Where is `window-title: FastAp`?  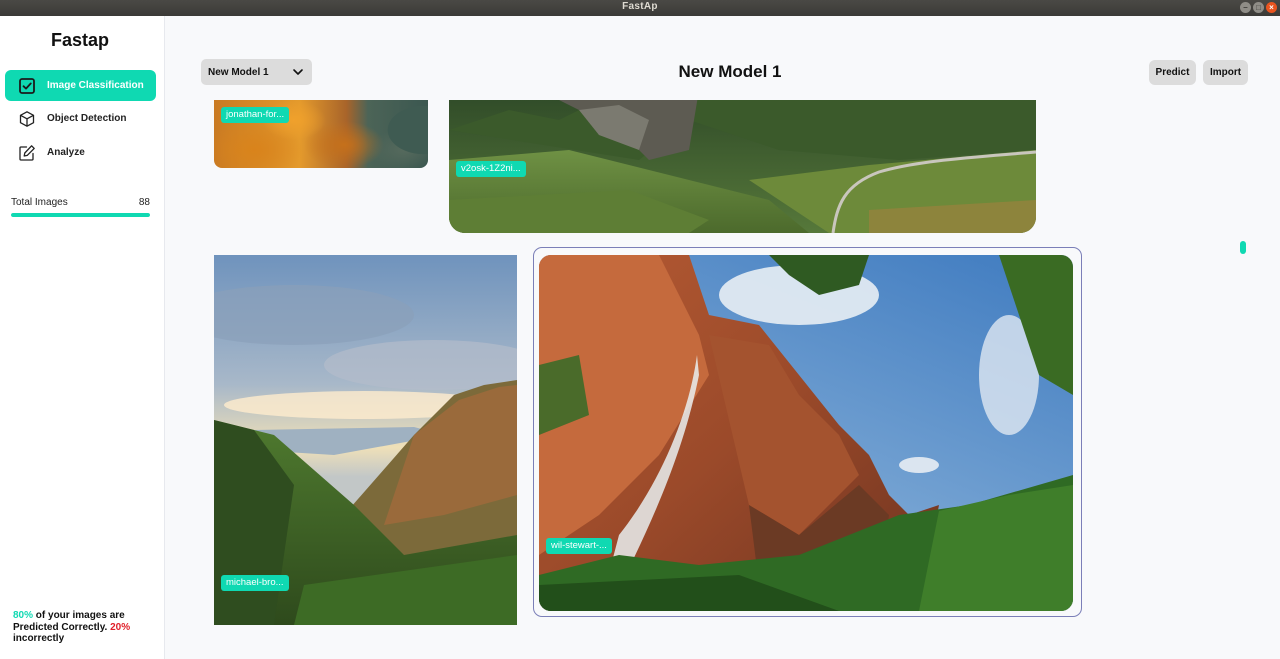
window-title: FastAp is located at coordinates (640, 6).